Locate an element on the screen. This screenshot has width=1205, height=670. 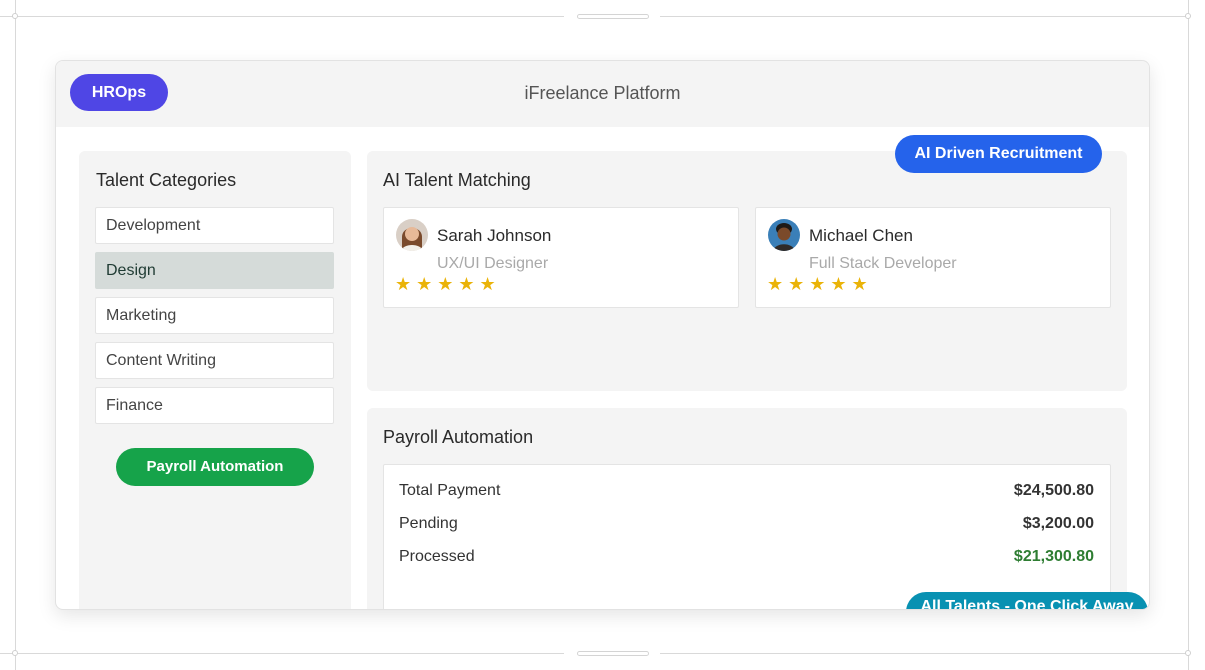
ai-recruitment-badge: AI Driven Recruitment is located at coordinates (998, 154).